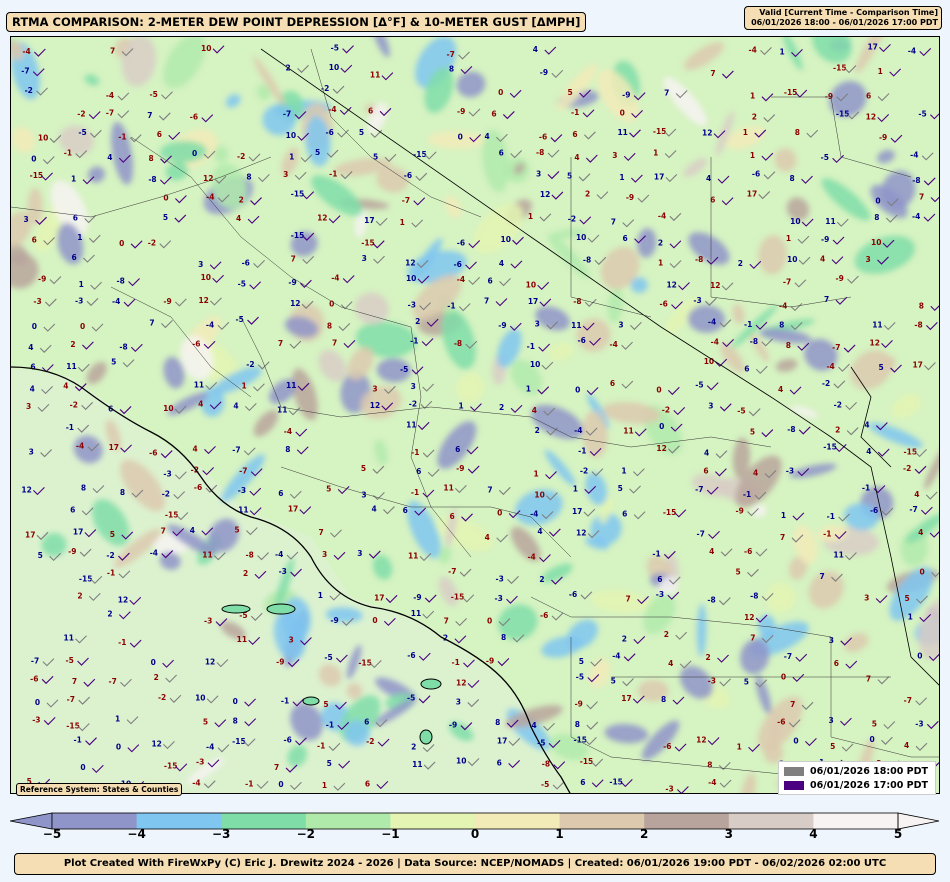  I want to click on colorbar-tick-label: −1, so click(390, 834).